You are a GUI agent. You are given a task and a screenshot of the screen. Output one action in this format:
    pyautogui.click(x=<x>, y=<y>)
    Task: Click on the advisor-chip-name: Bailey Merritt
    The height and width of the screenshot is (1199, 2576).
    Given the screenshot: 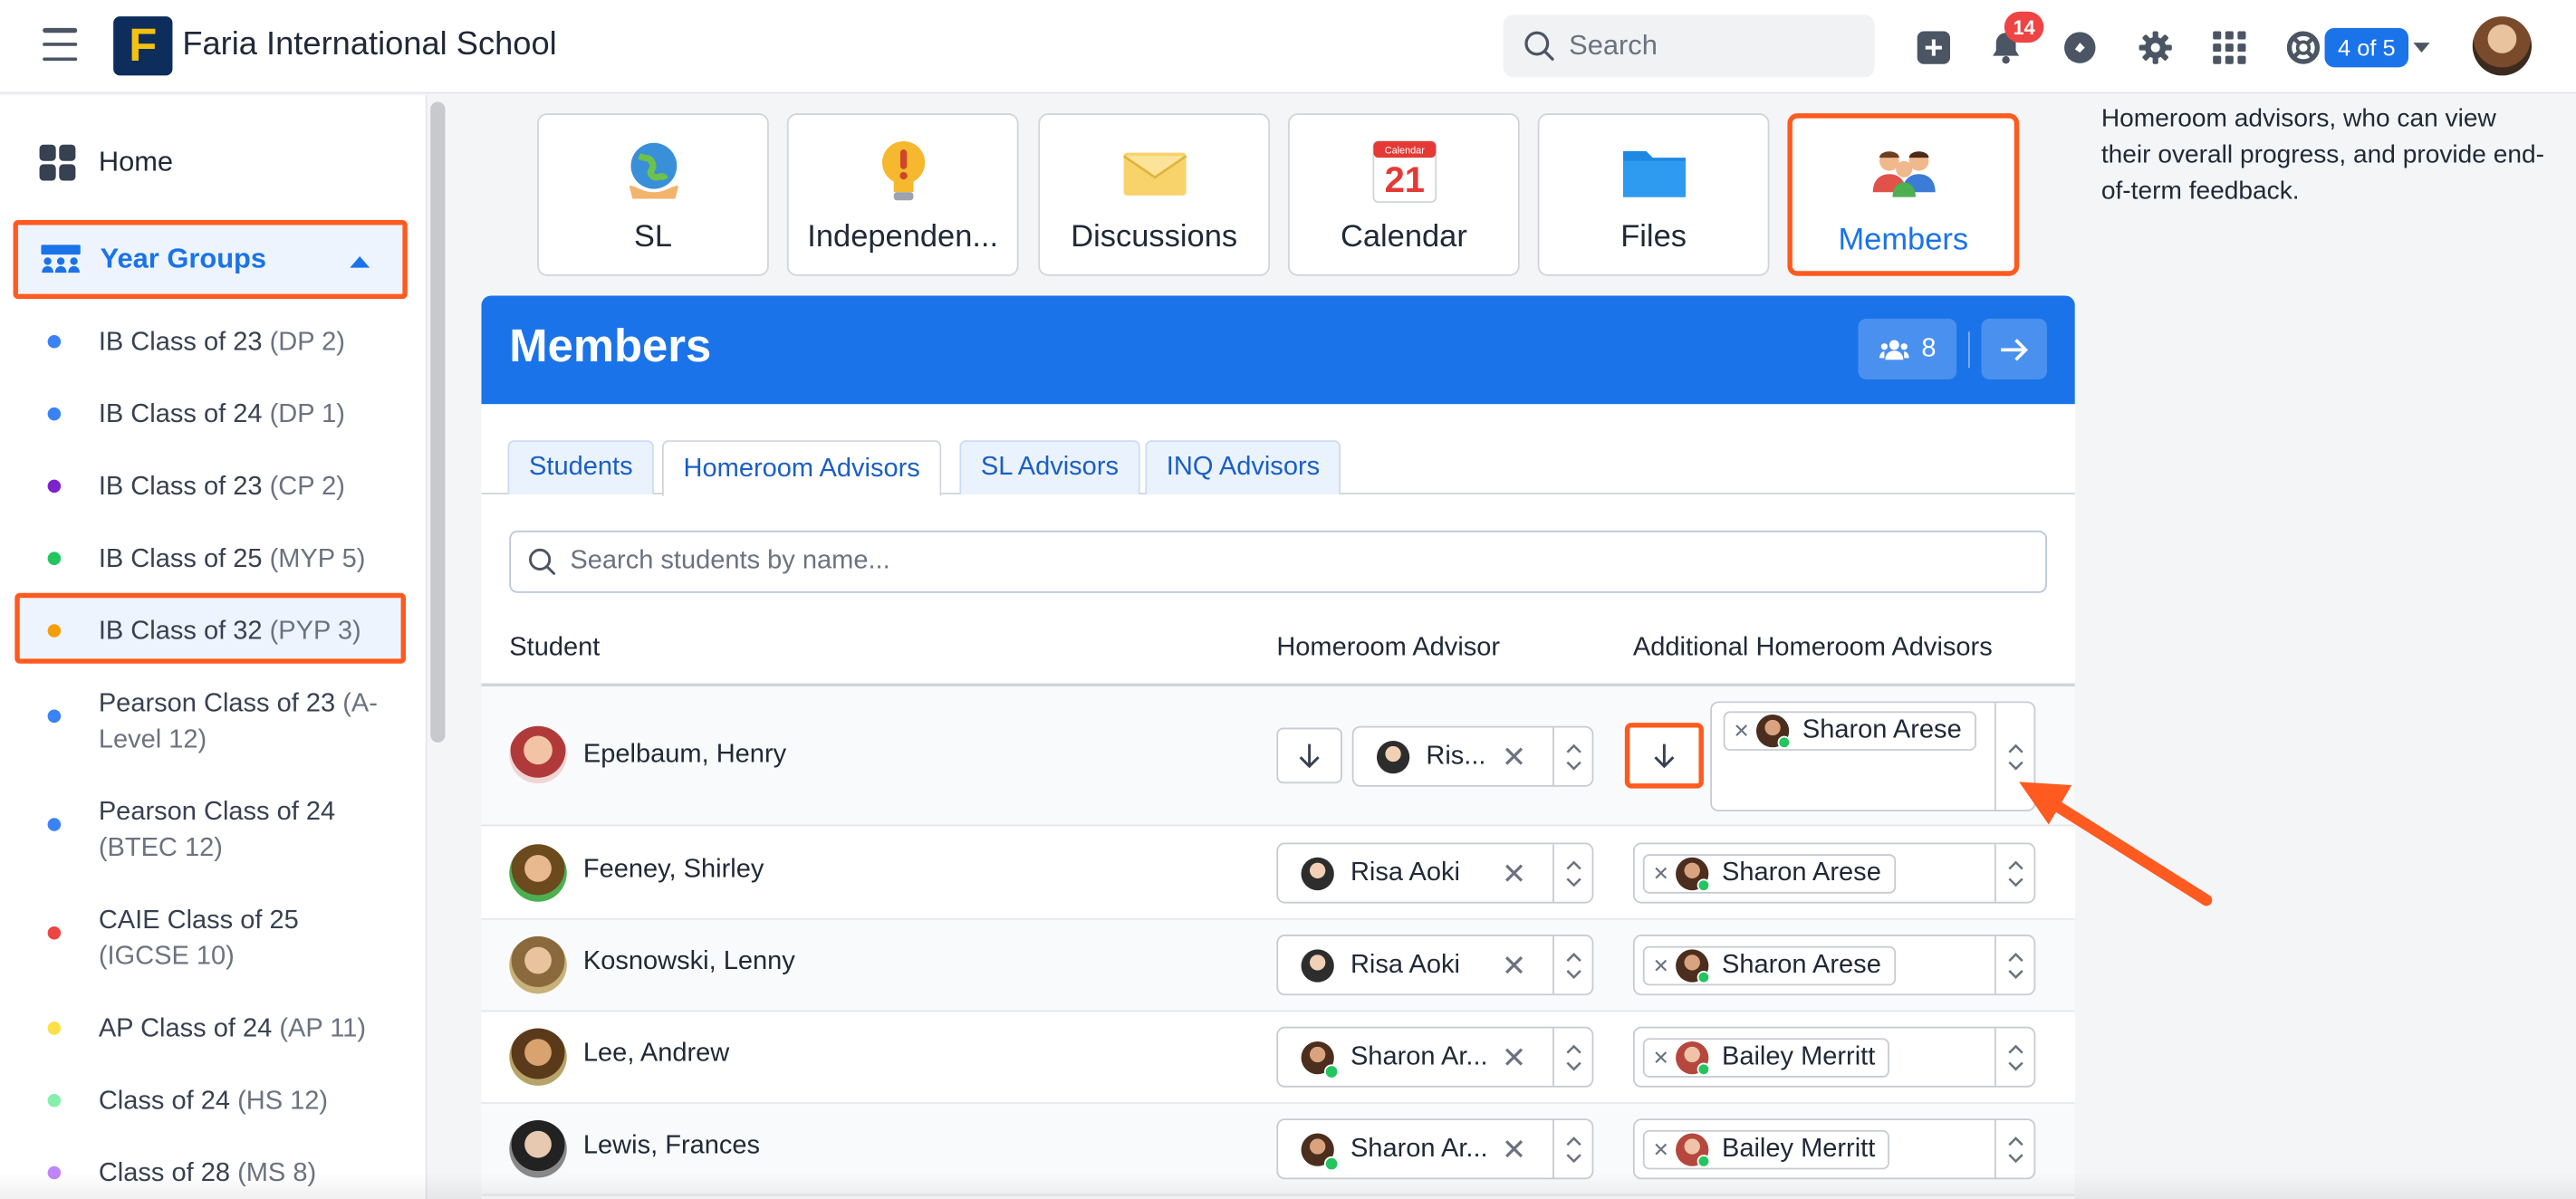 What is the action you would take?
    pyautogui.click(x=1798, y=1056)
    